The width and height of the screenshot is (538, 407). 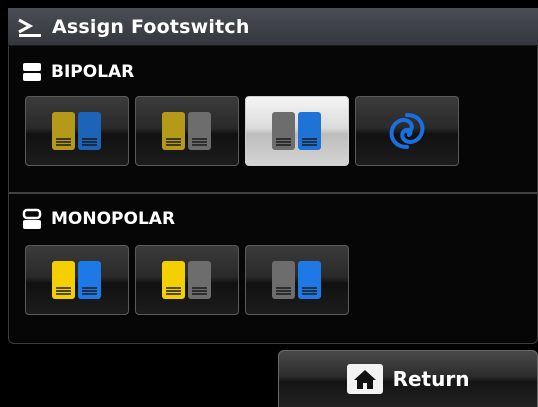 I want to click on bipolar-section-label: BIPOLAR, so click(x=77, y=72).